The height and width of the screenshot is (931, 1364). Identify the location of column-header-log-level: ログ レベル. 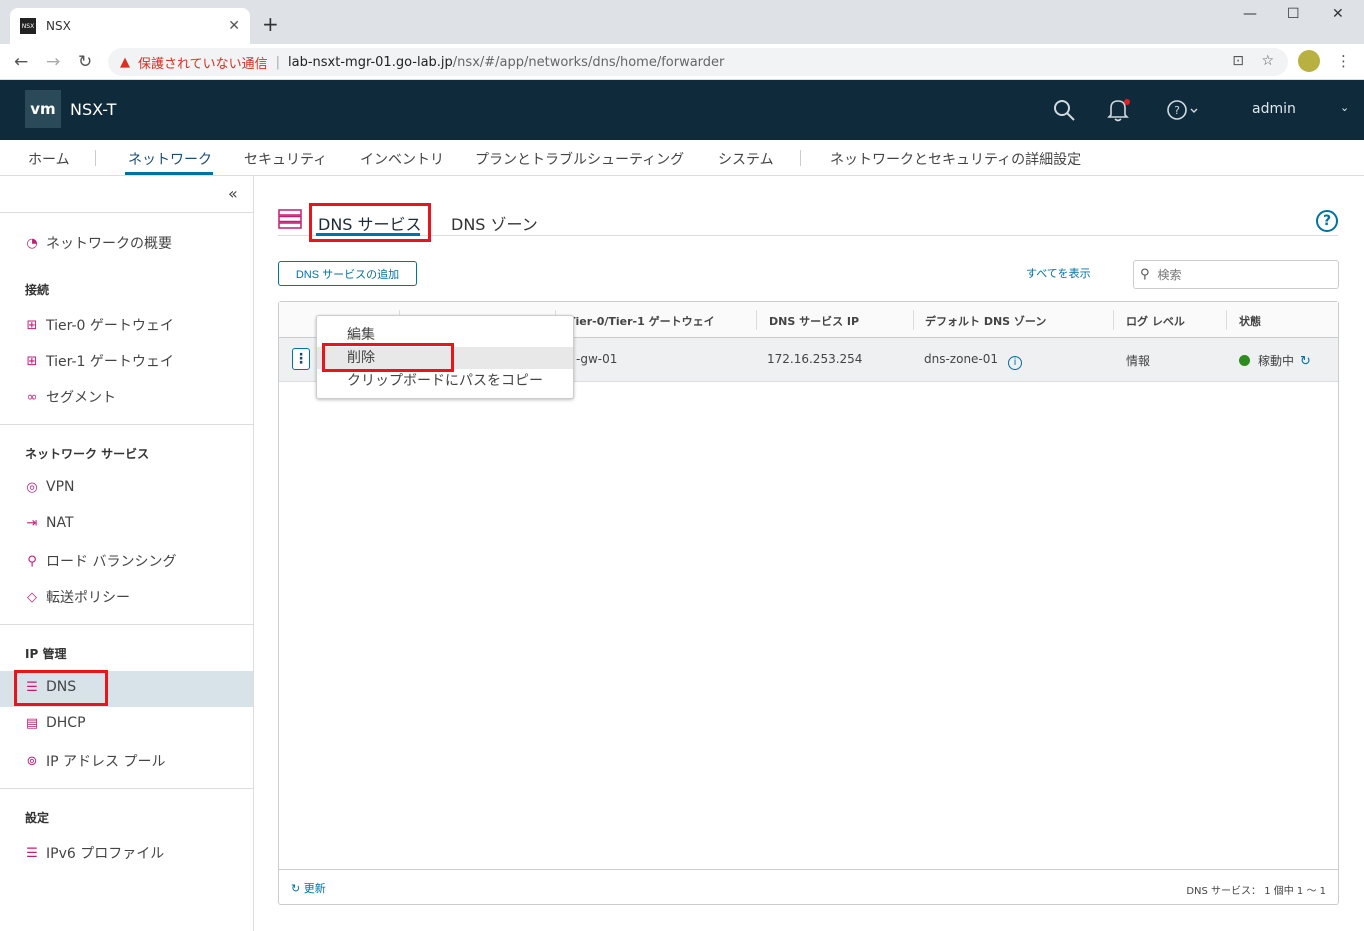
(1155, 321).